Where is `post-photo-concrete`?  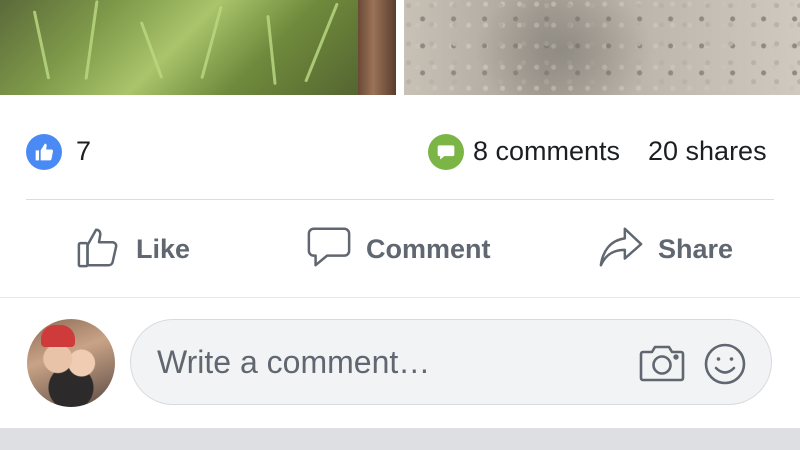
post-photo-concrete is located at coordinates (602, 47).